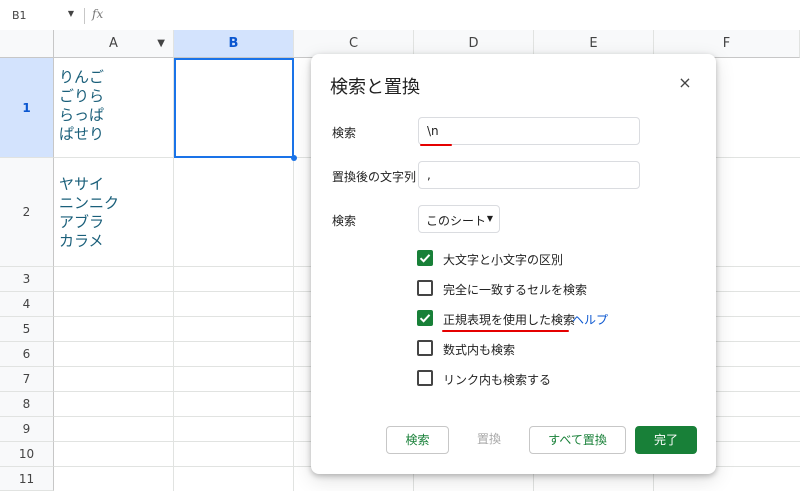  What do you see at coordinates (27, 429) in the screenshot?
I see `row-header-9: 9` at bounding box center [27, 429].